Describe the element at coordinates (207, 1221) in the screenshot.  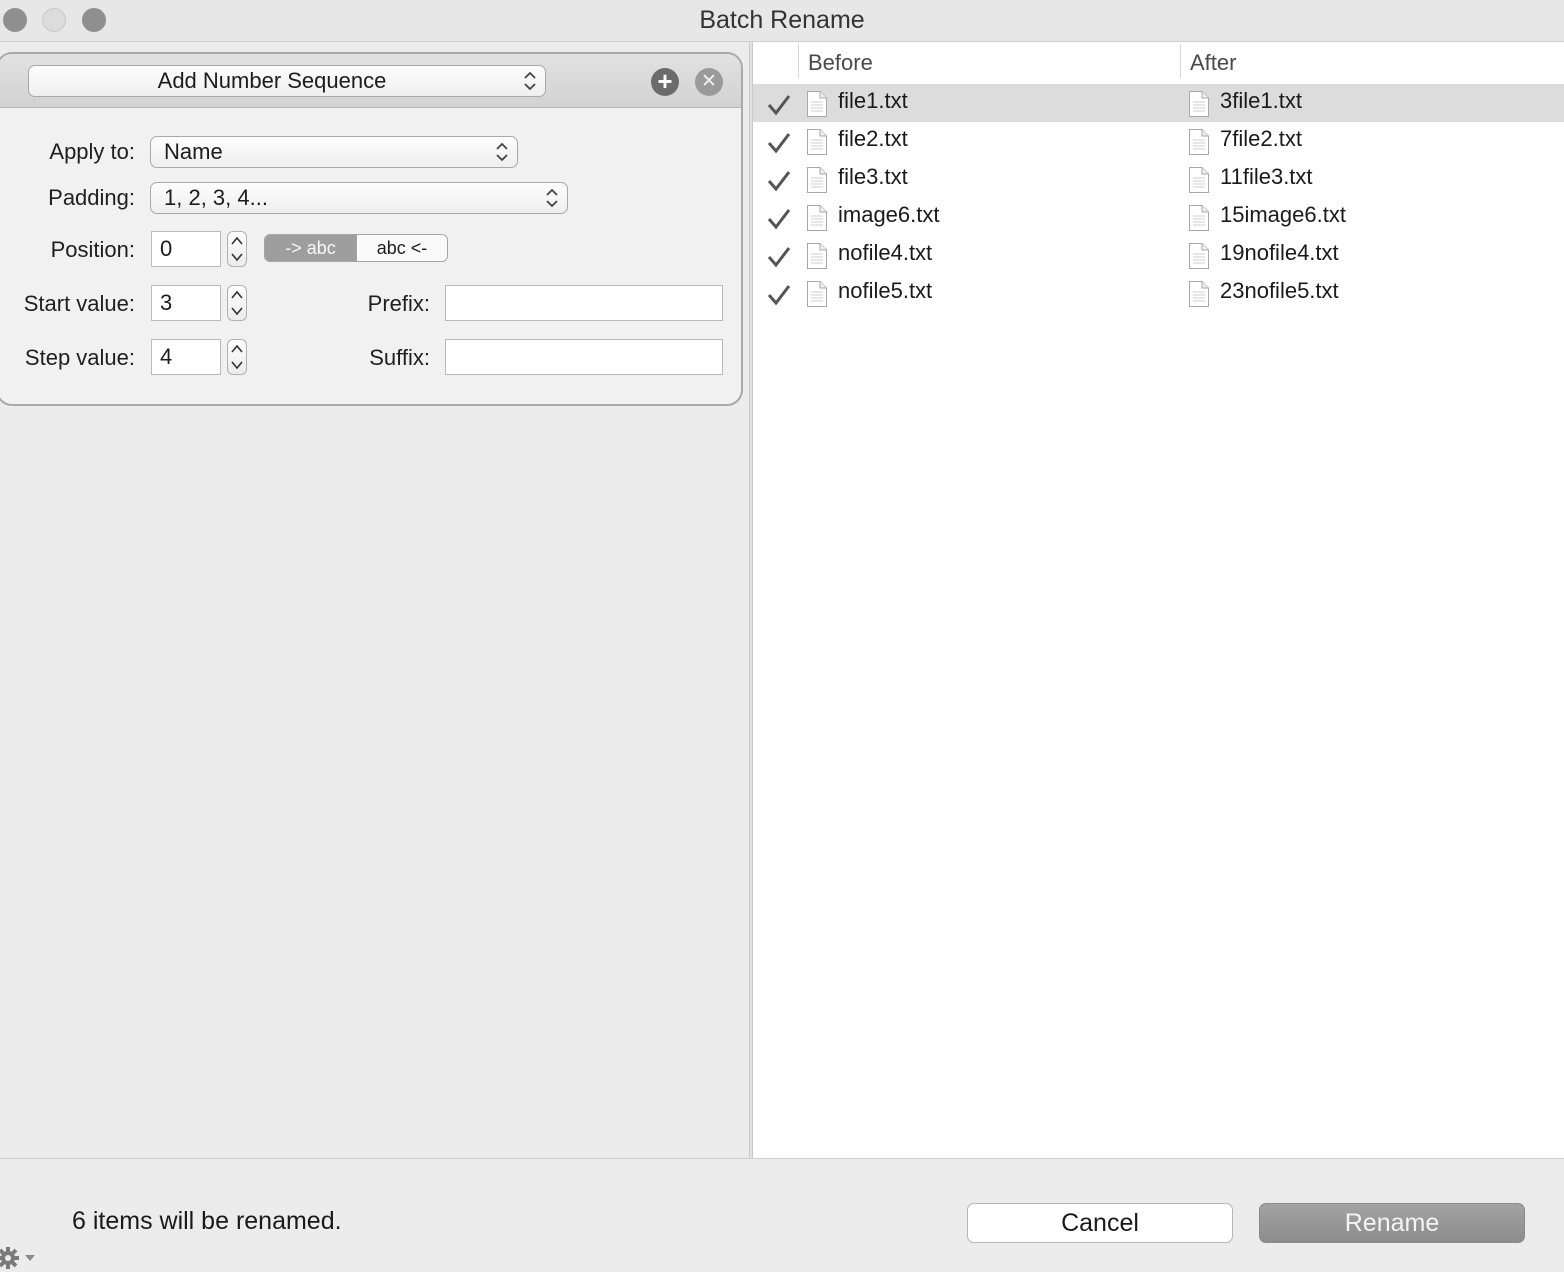
I see `status-text: 6 items will be renamed.` at that location.